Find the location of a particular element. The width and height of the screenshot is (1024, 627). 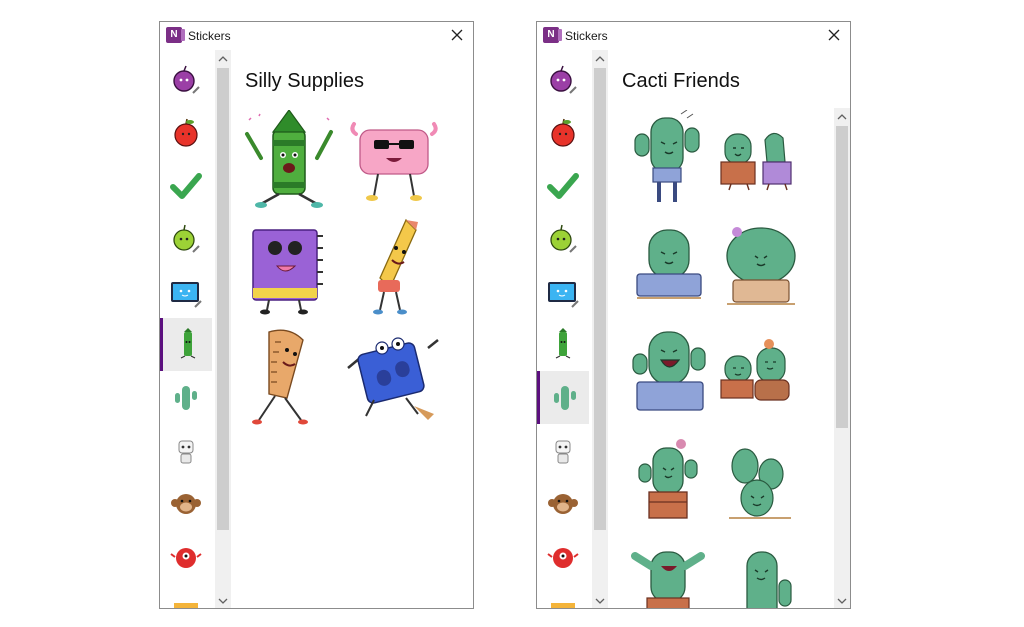

notebook-sticker-icon is located at coordinates (287, 272).